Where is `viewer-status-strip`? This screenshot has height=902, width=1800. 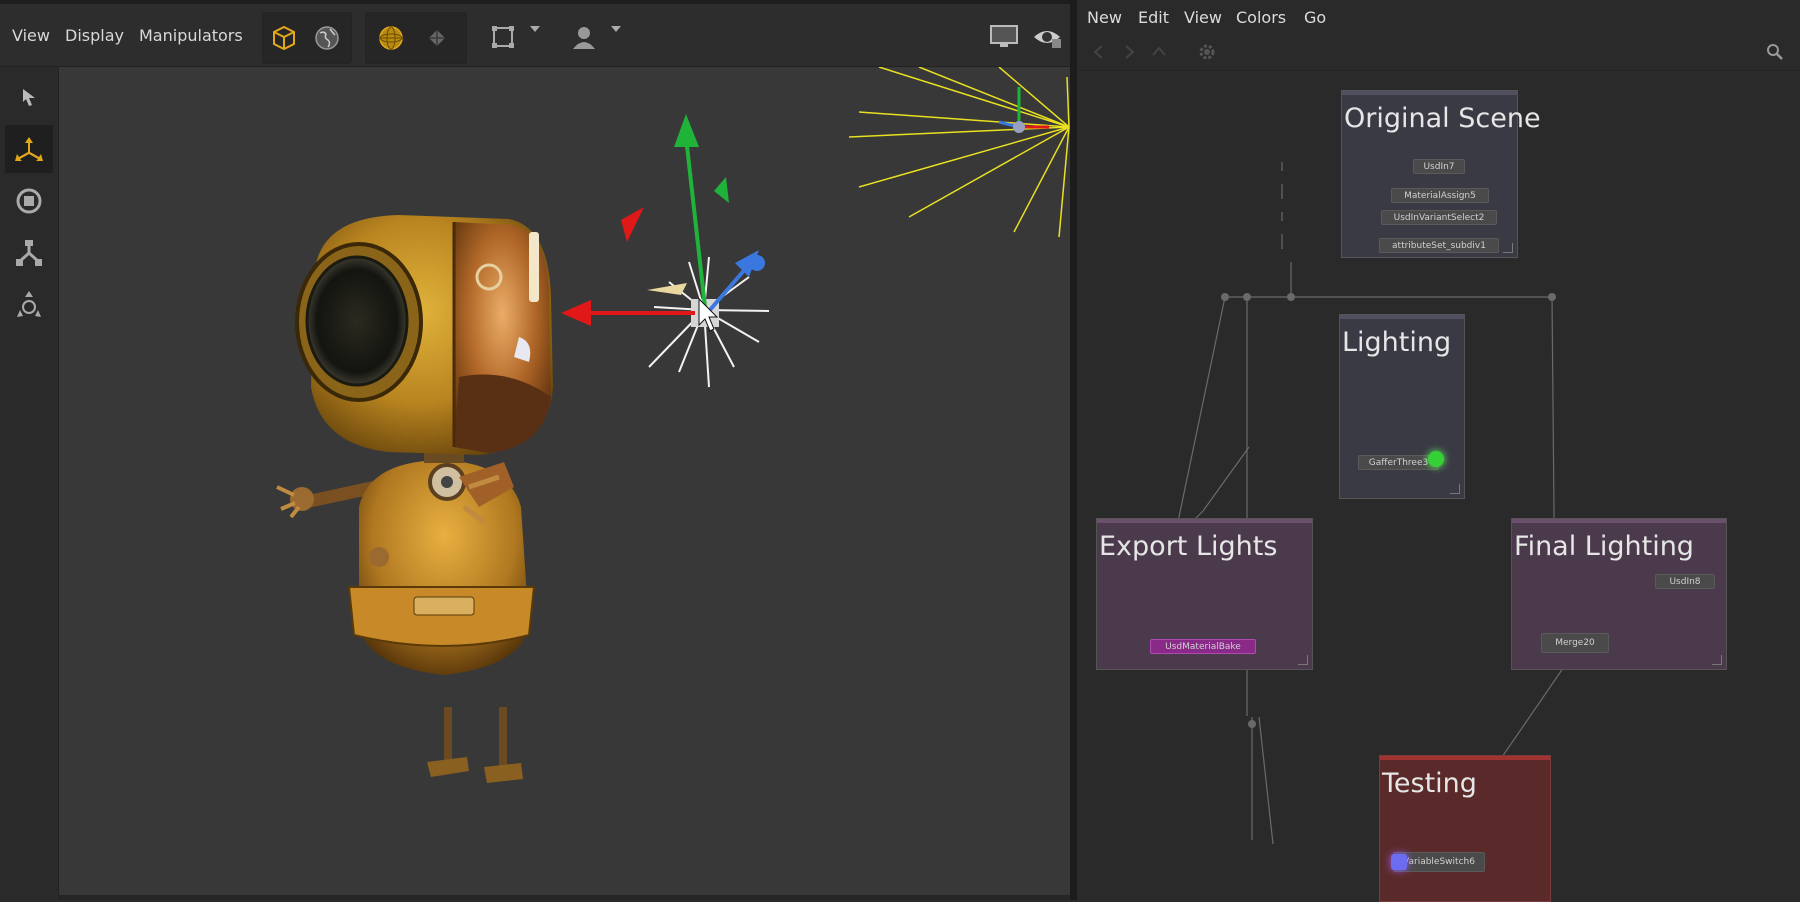
viewer-status-strip is located at coordinates (564, 897).